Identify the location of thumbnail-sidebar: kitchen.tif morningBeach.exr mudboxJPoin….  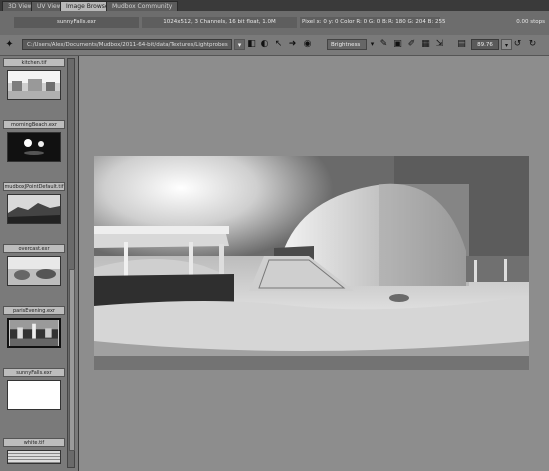
(39, 263).